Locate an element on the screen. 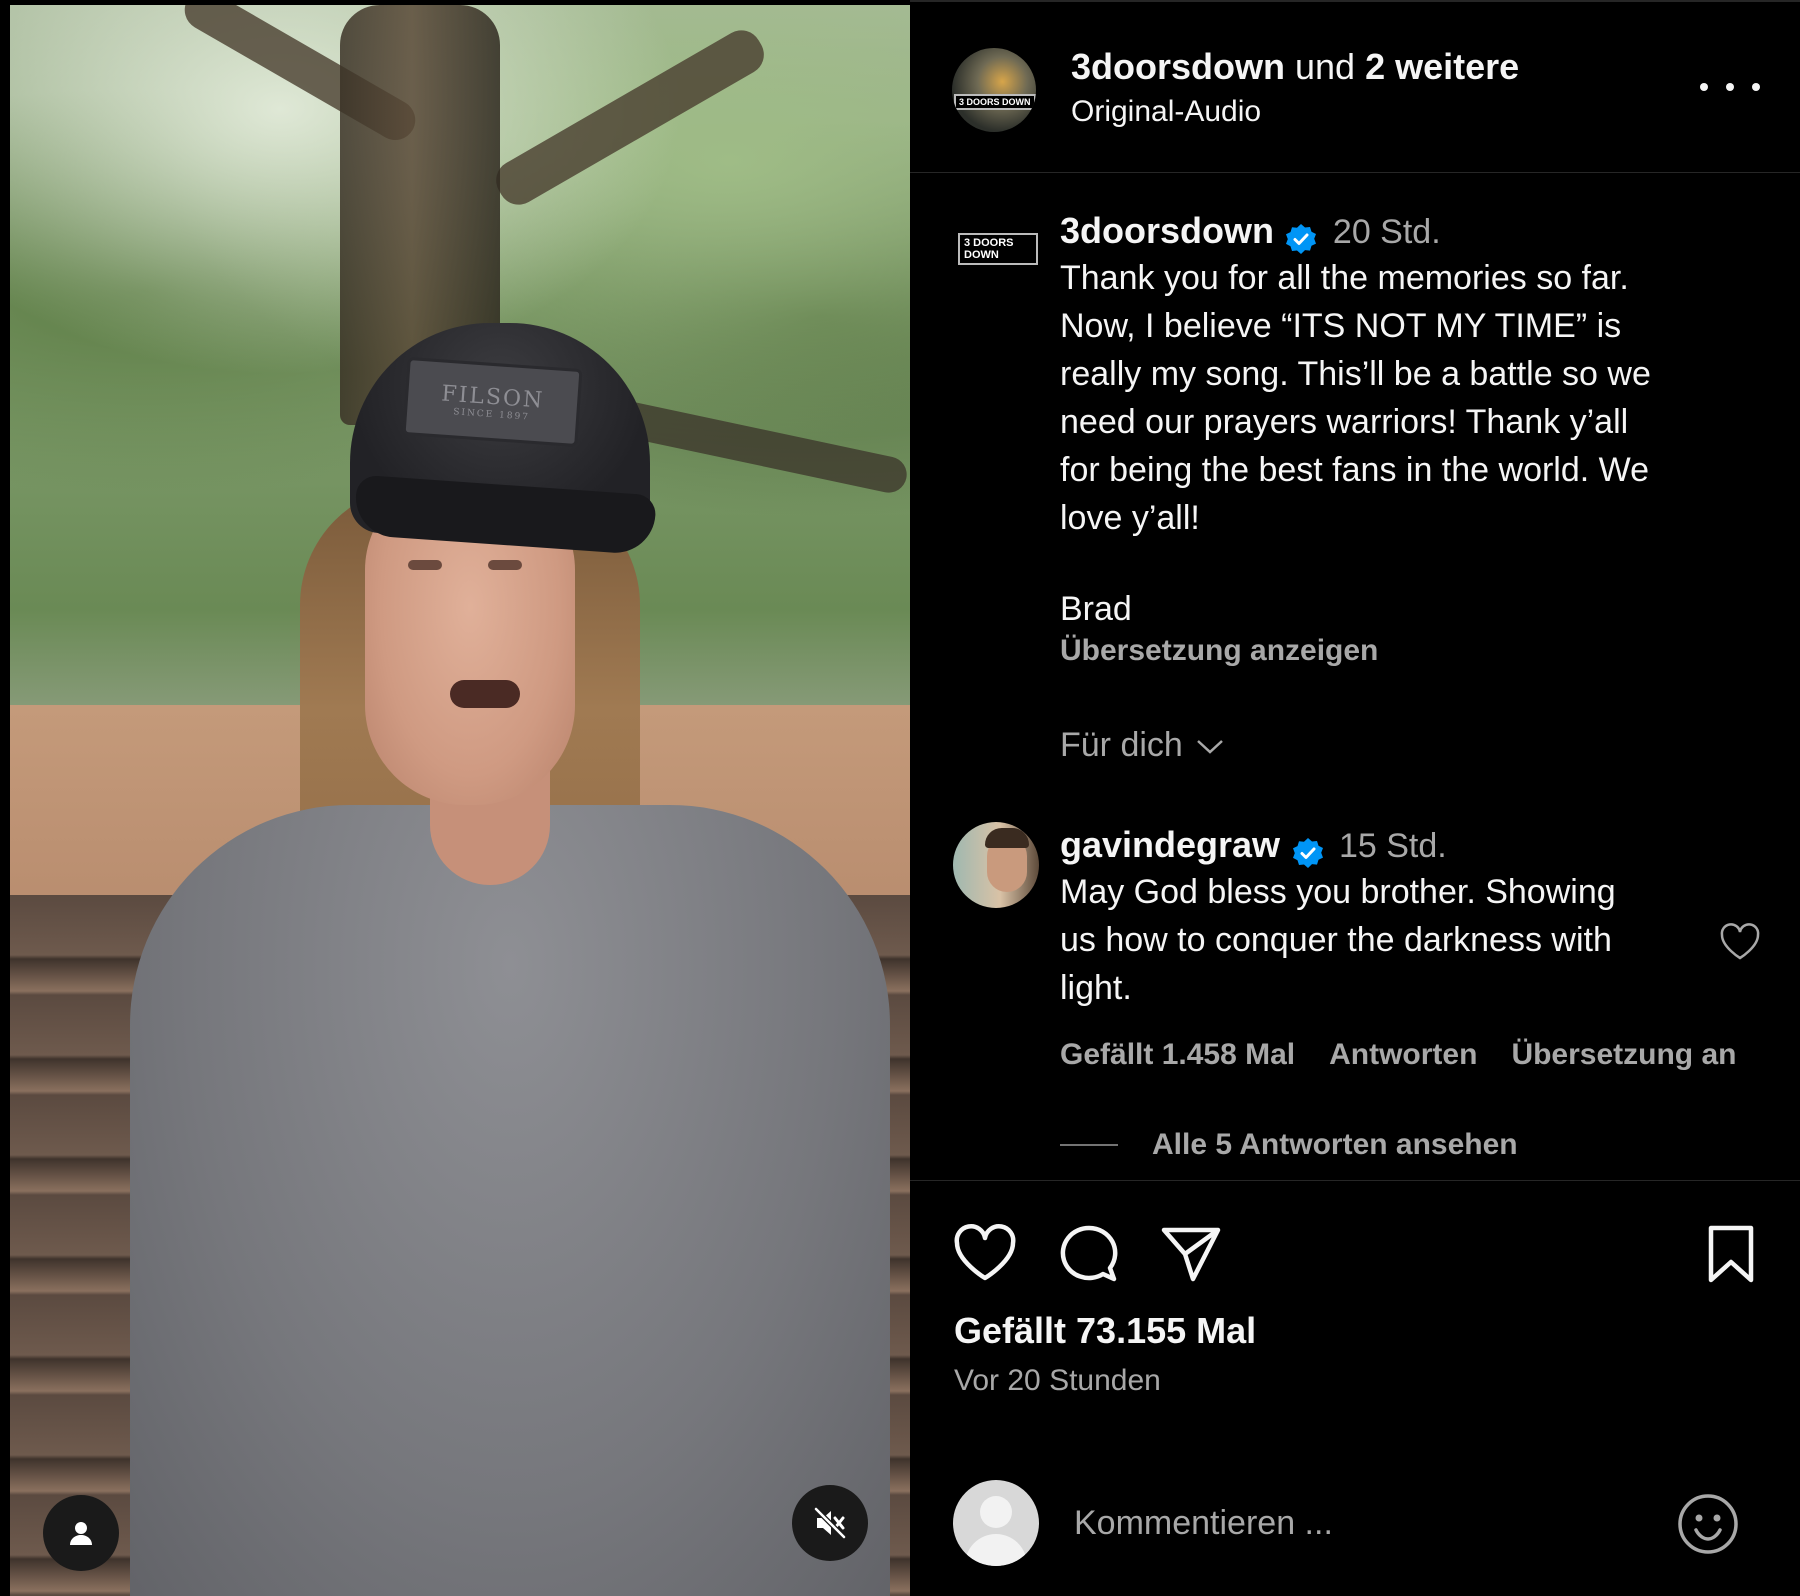  caption-username: 3doorsdown is located at coordinates (1167, 230).